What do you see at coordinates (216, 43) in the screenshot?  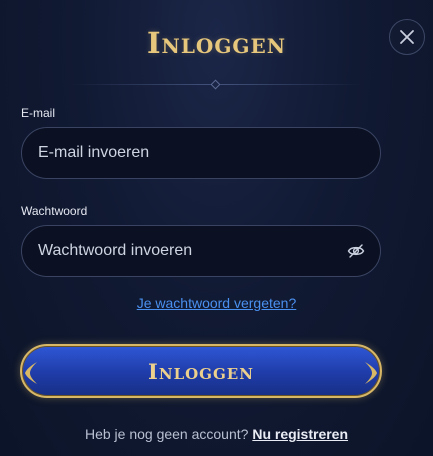 I see `modal-title: Inloggen` at bounding box center [216, 43].